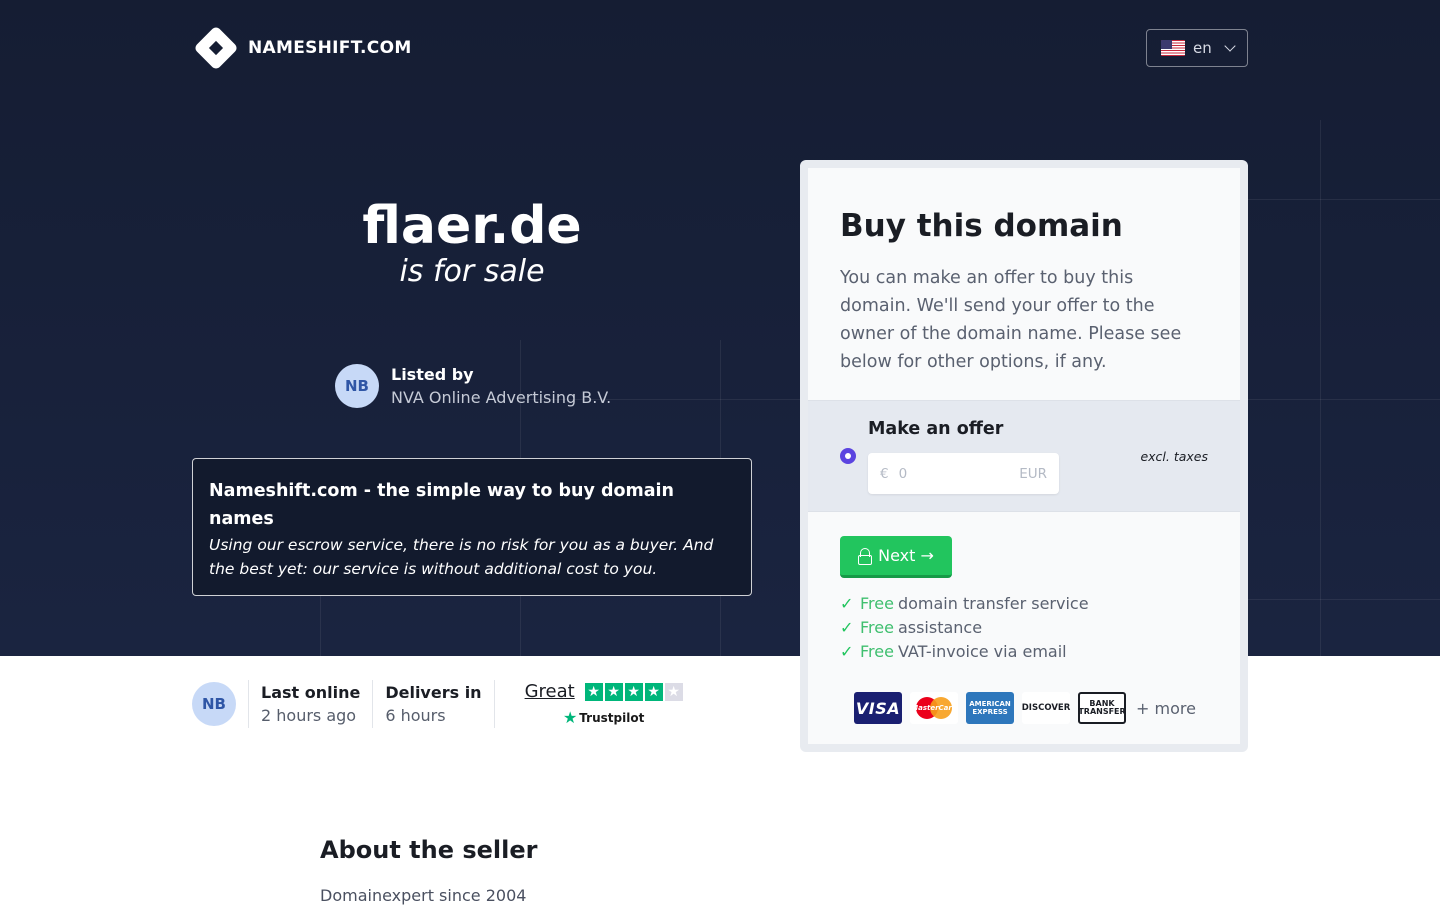 The image size is (1440, 905). What do you see at coordinates (1102, 708) in the screenshot?
I see `bank-transfer-icon: BANK TRANSFER` at bounding box center [1102, 708].